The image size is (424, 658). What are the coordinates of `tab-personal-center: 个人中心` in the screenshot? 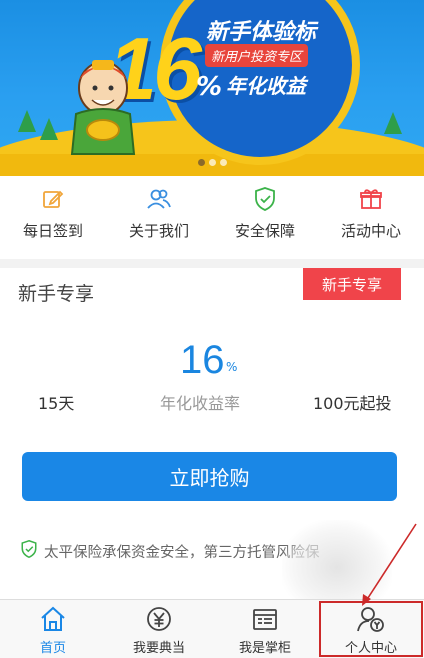 It's located at (371, 629).